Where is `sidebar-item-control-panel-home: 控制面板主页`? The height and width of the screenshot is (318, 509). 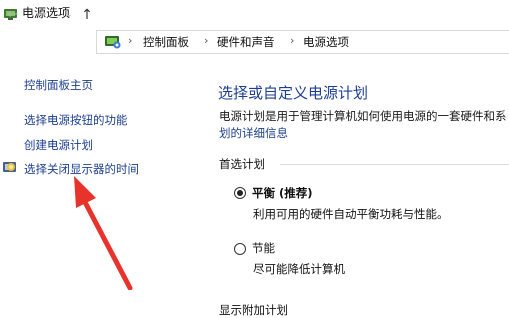 sidebar-item-control-panel-home: 控制面板主页 is located at coordinates (58, 85).